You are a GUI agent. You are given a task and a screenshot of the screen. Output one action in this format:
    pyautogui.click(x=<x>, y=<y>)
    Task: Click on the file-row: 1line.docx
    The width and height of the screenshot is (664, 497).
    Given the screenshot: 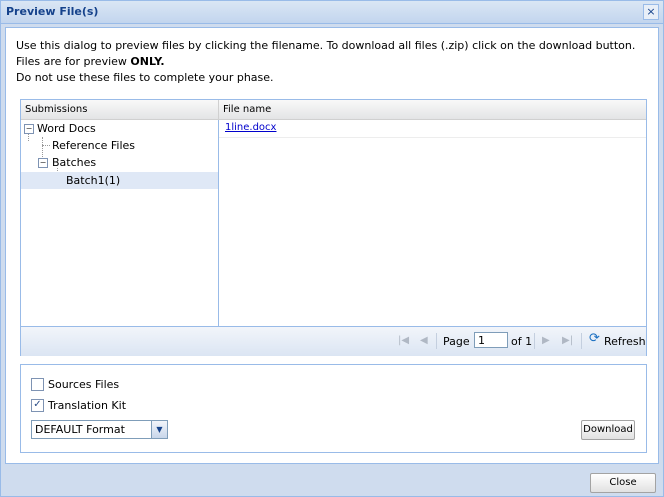 What is the action you would take?
    pyautogui.click(x=432, y=129)
    